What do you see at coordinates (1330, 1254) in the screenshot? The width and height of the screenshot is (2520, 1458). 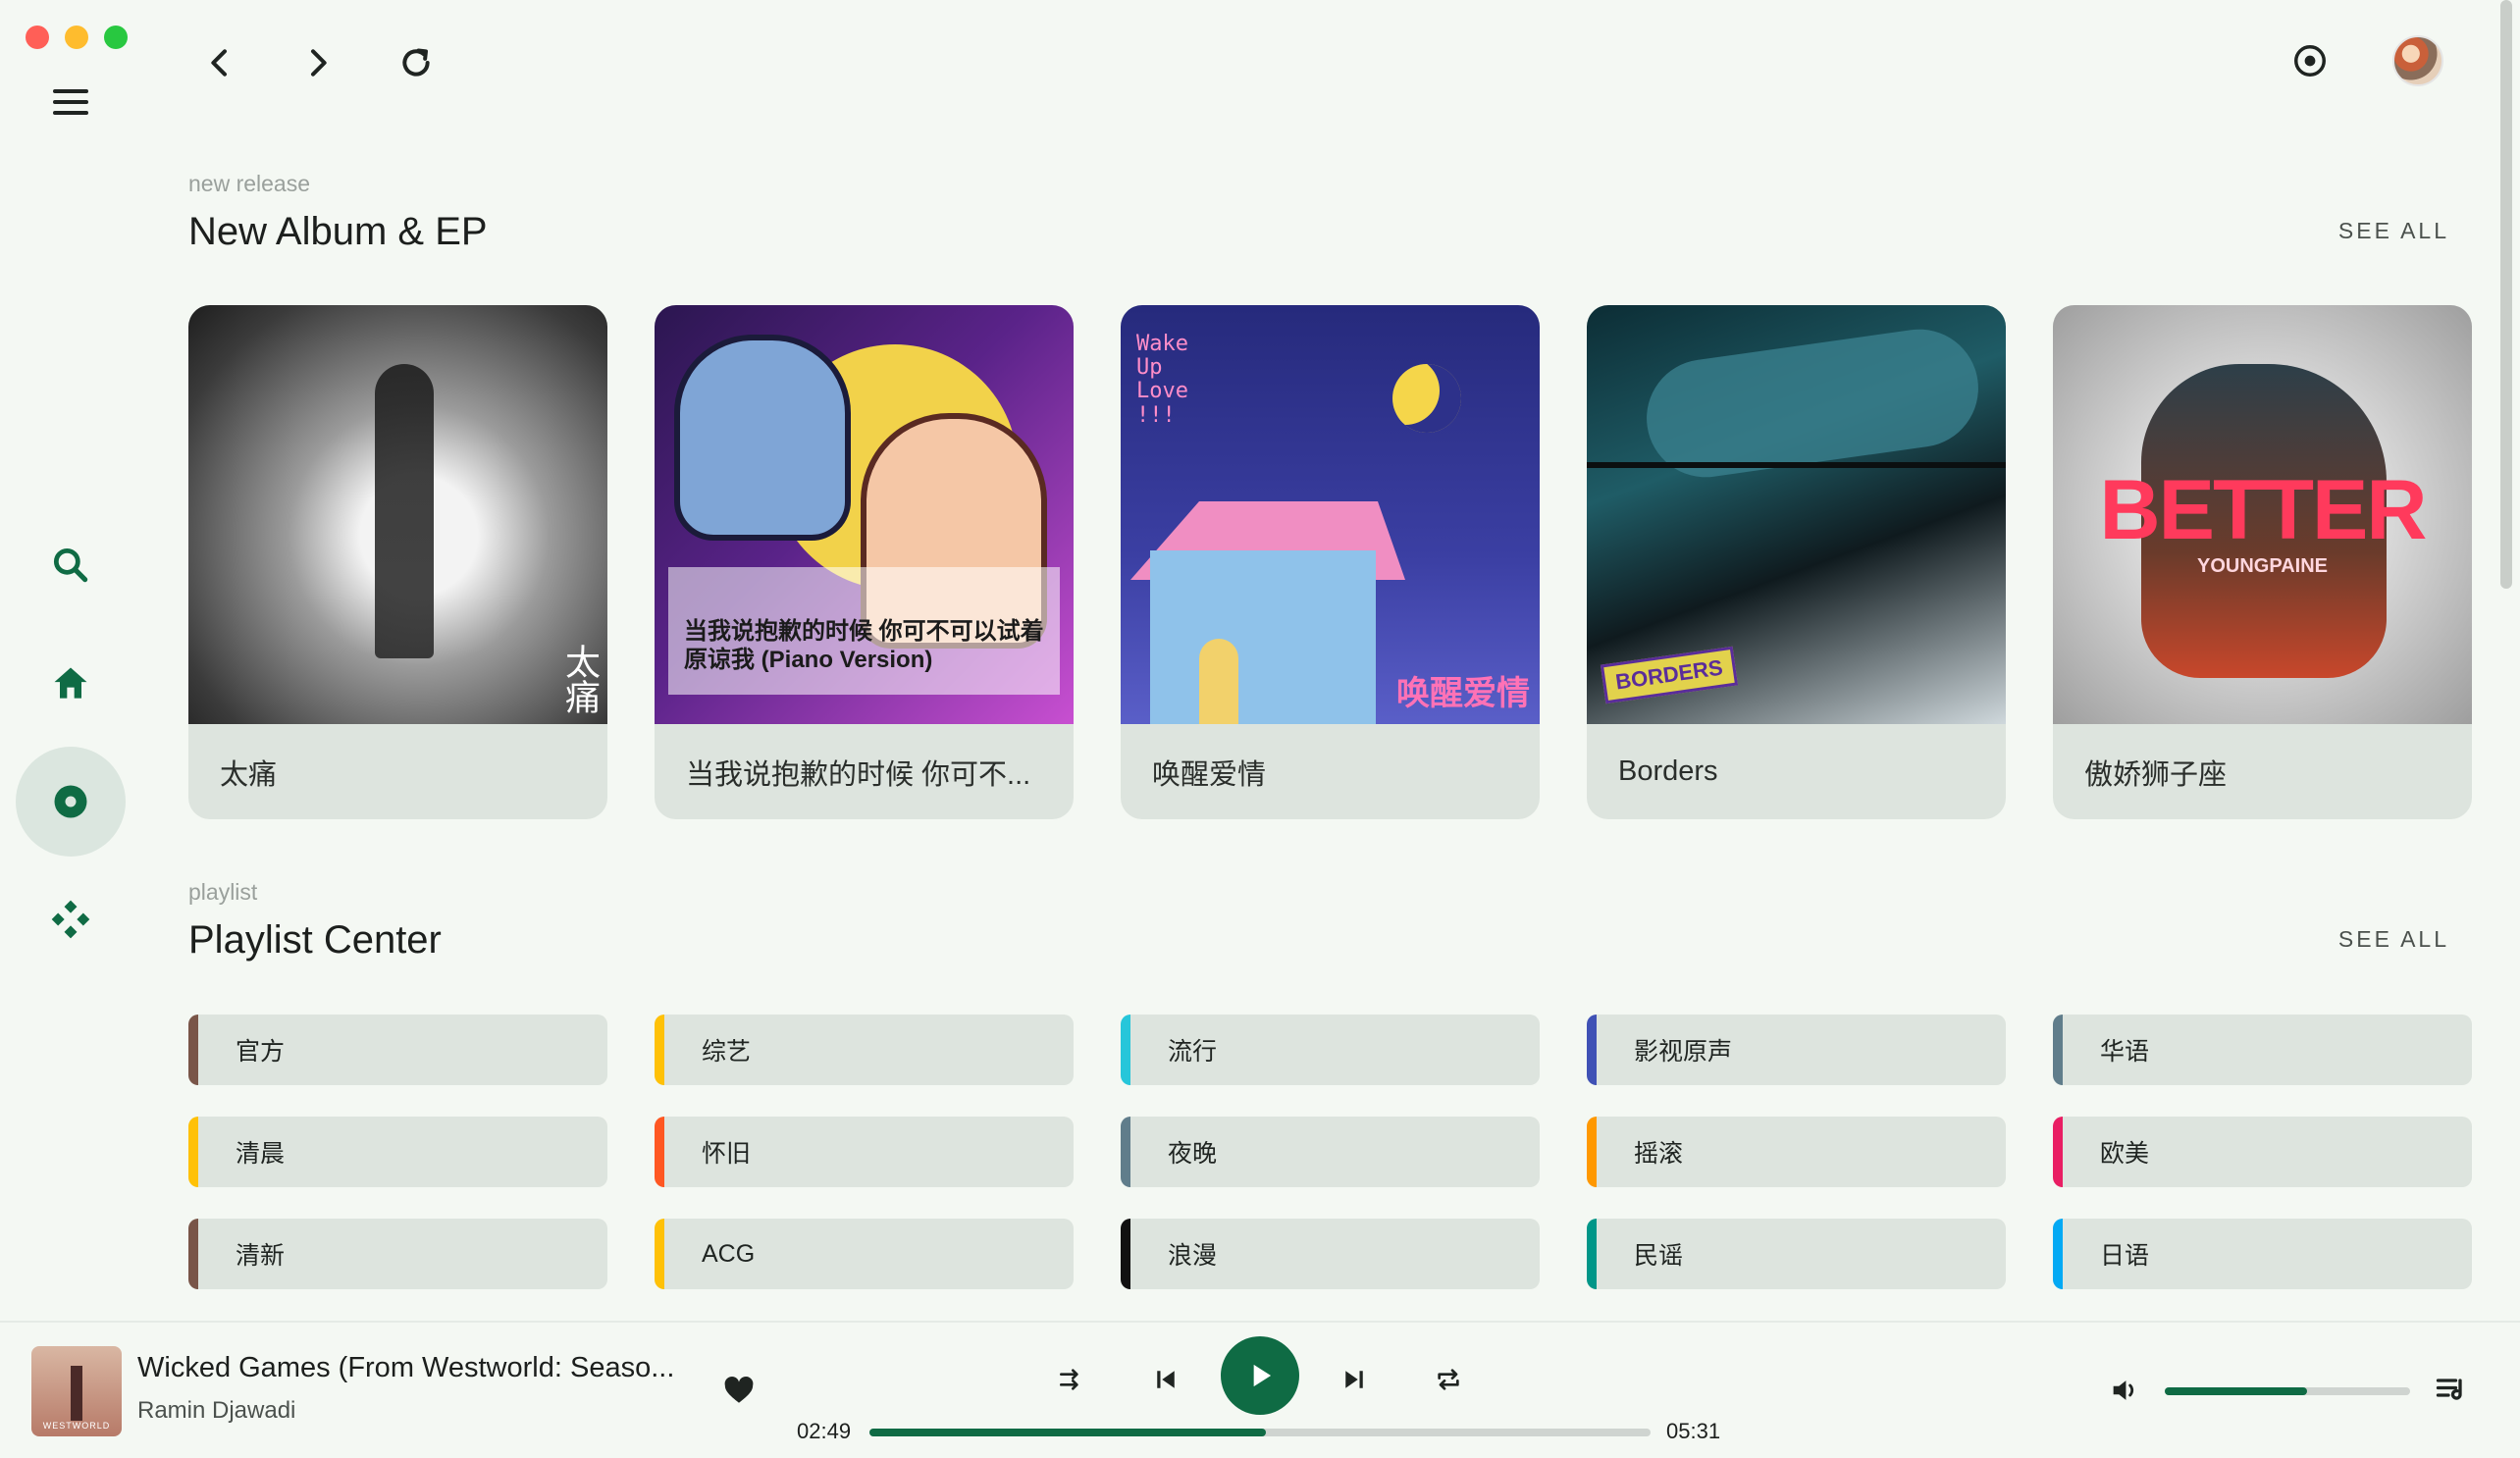 I see `playlist-category: 浪漫` at bounding box center [1330, 1254].